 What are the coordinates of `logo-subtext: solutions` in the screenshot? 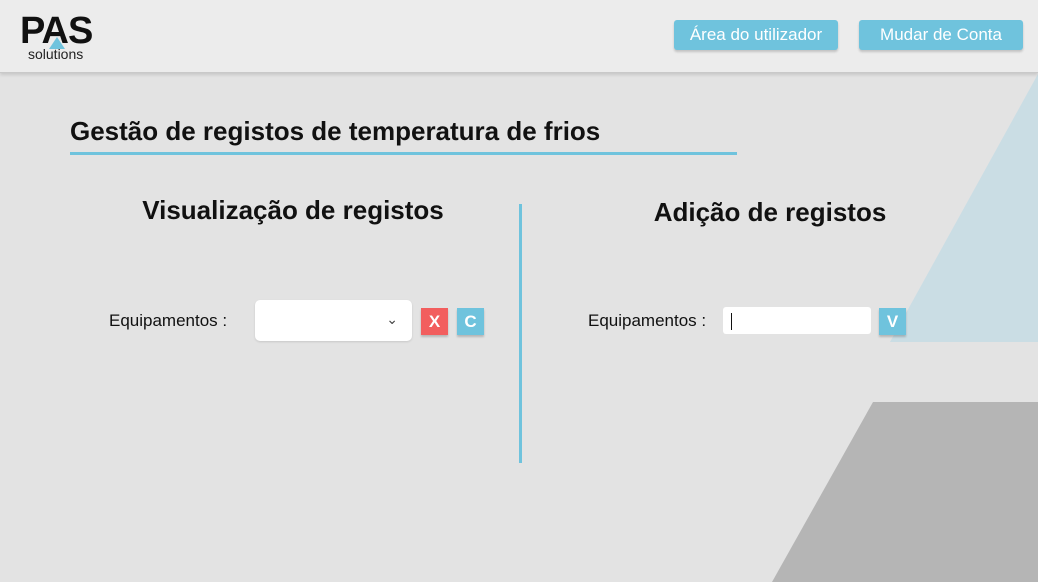 It's located at (56, 54).